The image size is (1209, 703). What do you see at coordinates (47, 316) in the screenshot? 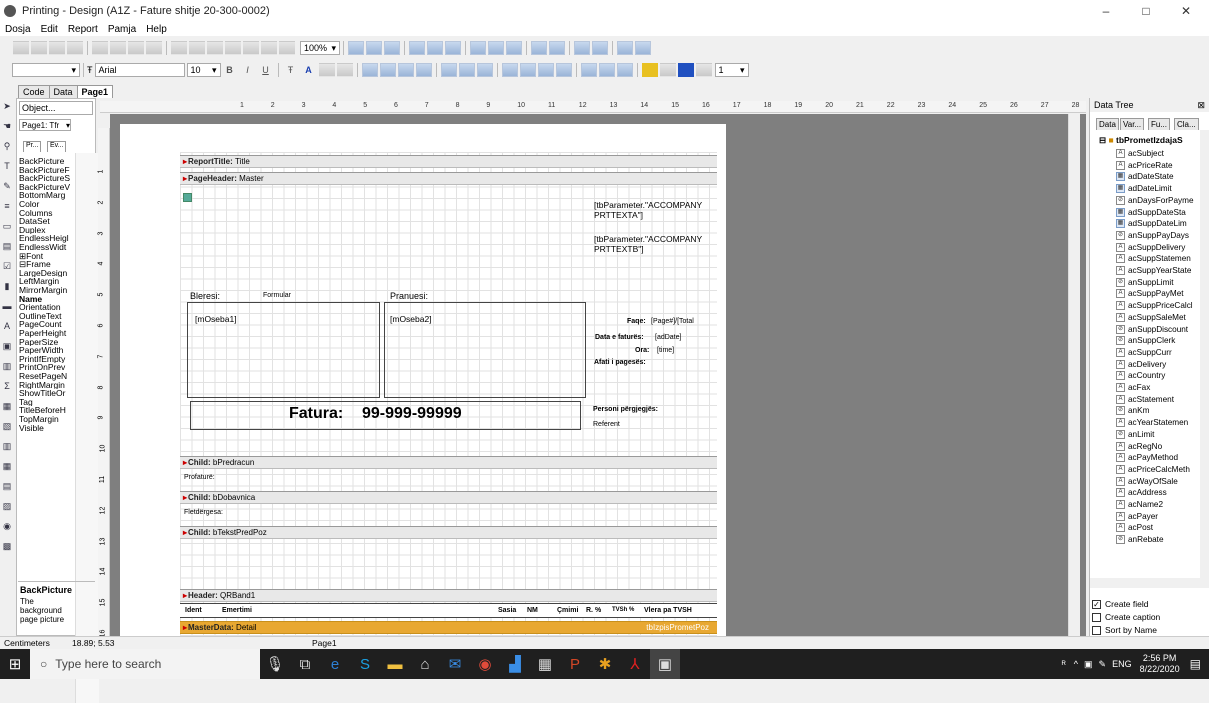
I see `property-row: OutlineText` at bounding box center [47, 316].